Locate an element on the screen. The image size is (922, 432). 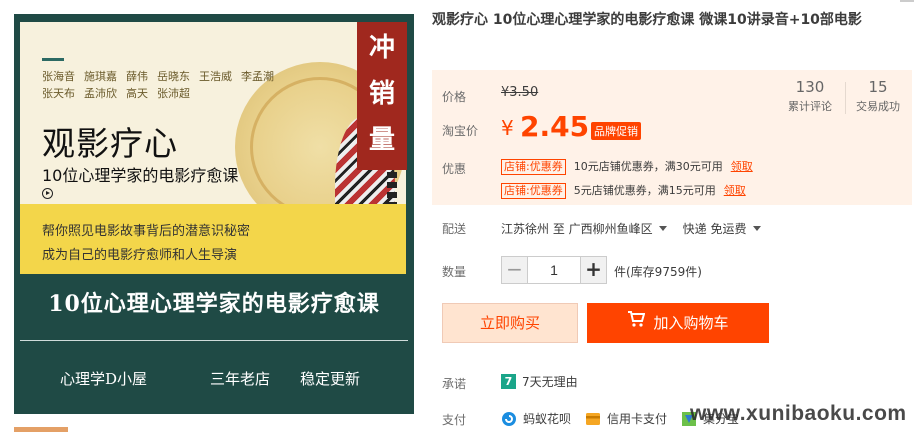
expert-name: 岳晓东 is located at coordinates (173, 76).